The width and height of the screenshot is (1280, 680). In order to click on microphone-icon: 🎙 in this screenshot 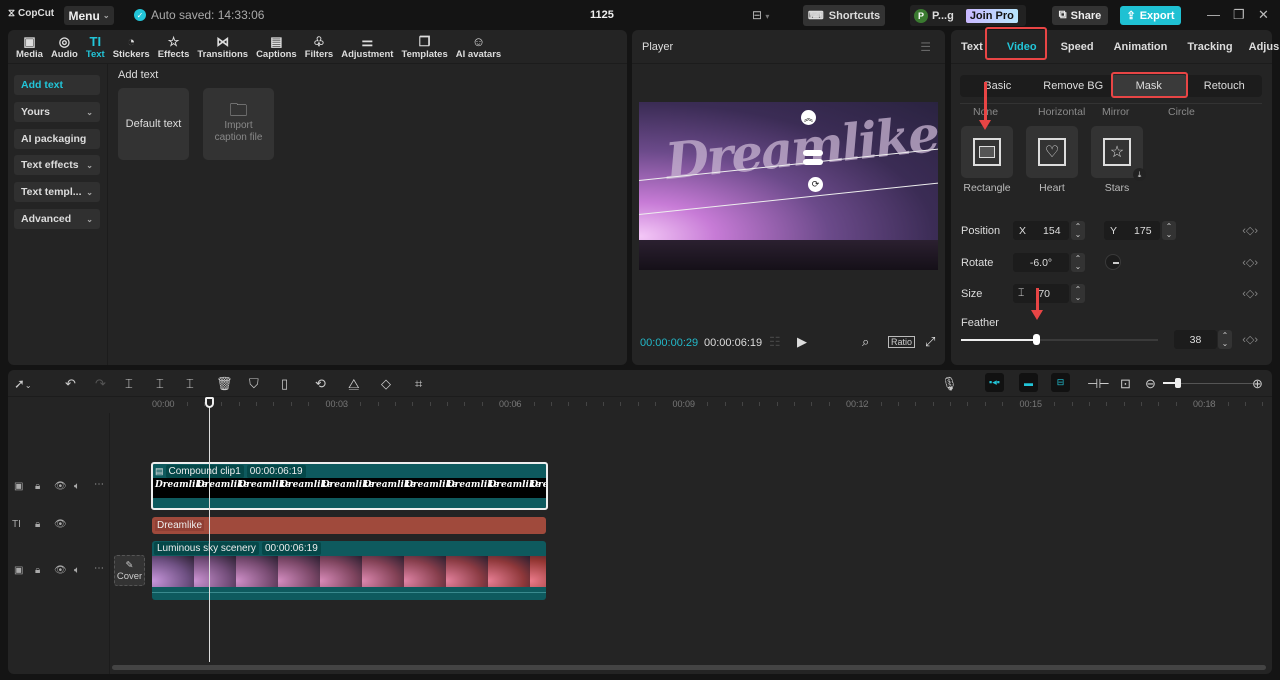, I will do `click(949, 384)`.